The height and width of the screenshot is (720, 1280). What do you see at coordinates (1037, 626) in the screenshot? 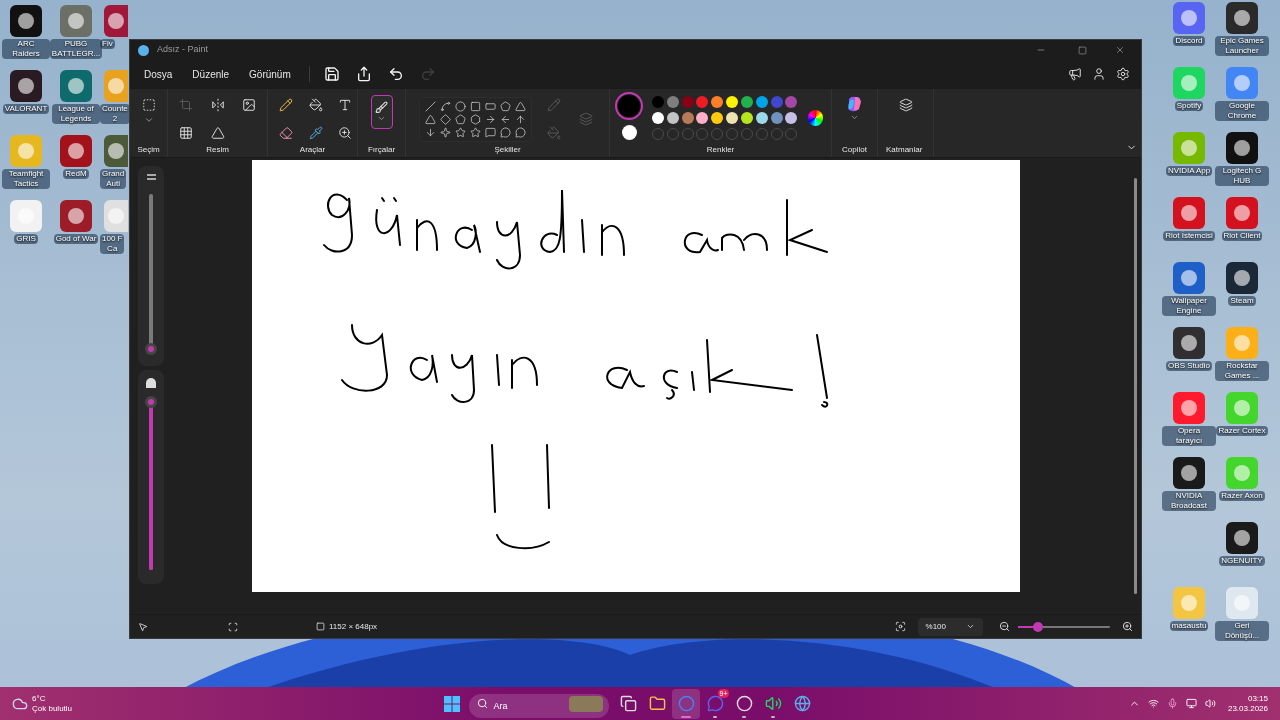
I see `slider-thumb` at bounding box center [1037, 626].